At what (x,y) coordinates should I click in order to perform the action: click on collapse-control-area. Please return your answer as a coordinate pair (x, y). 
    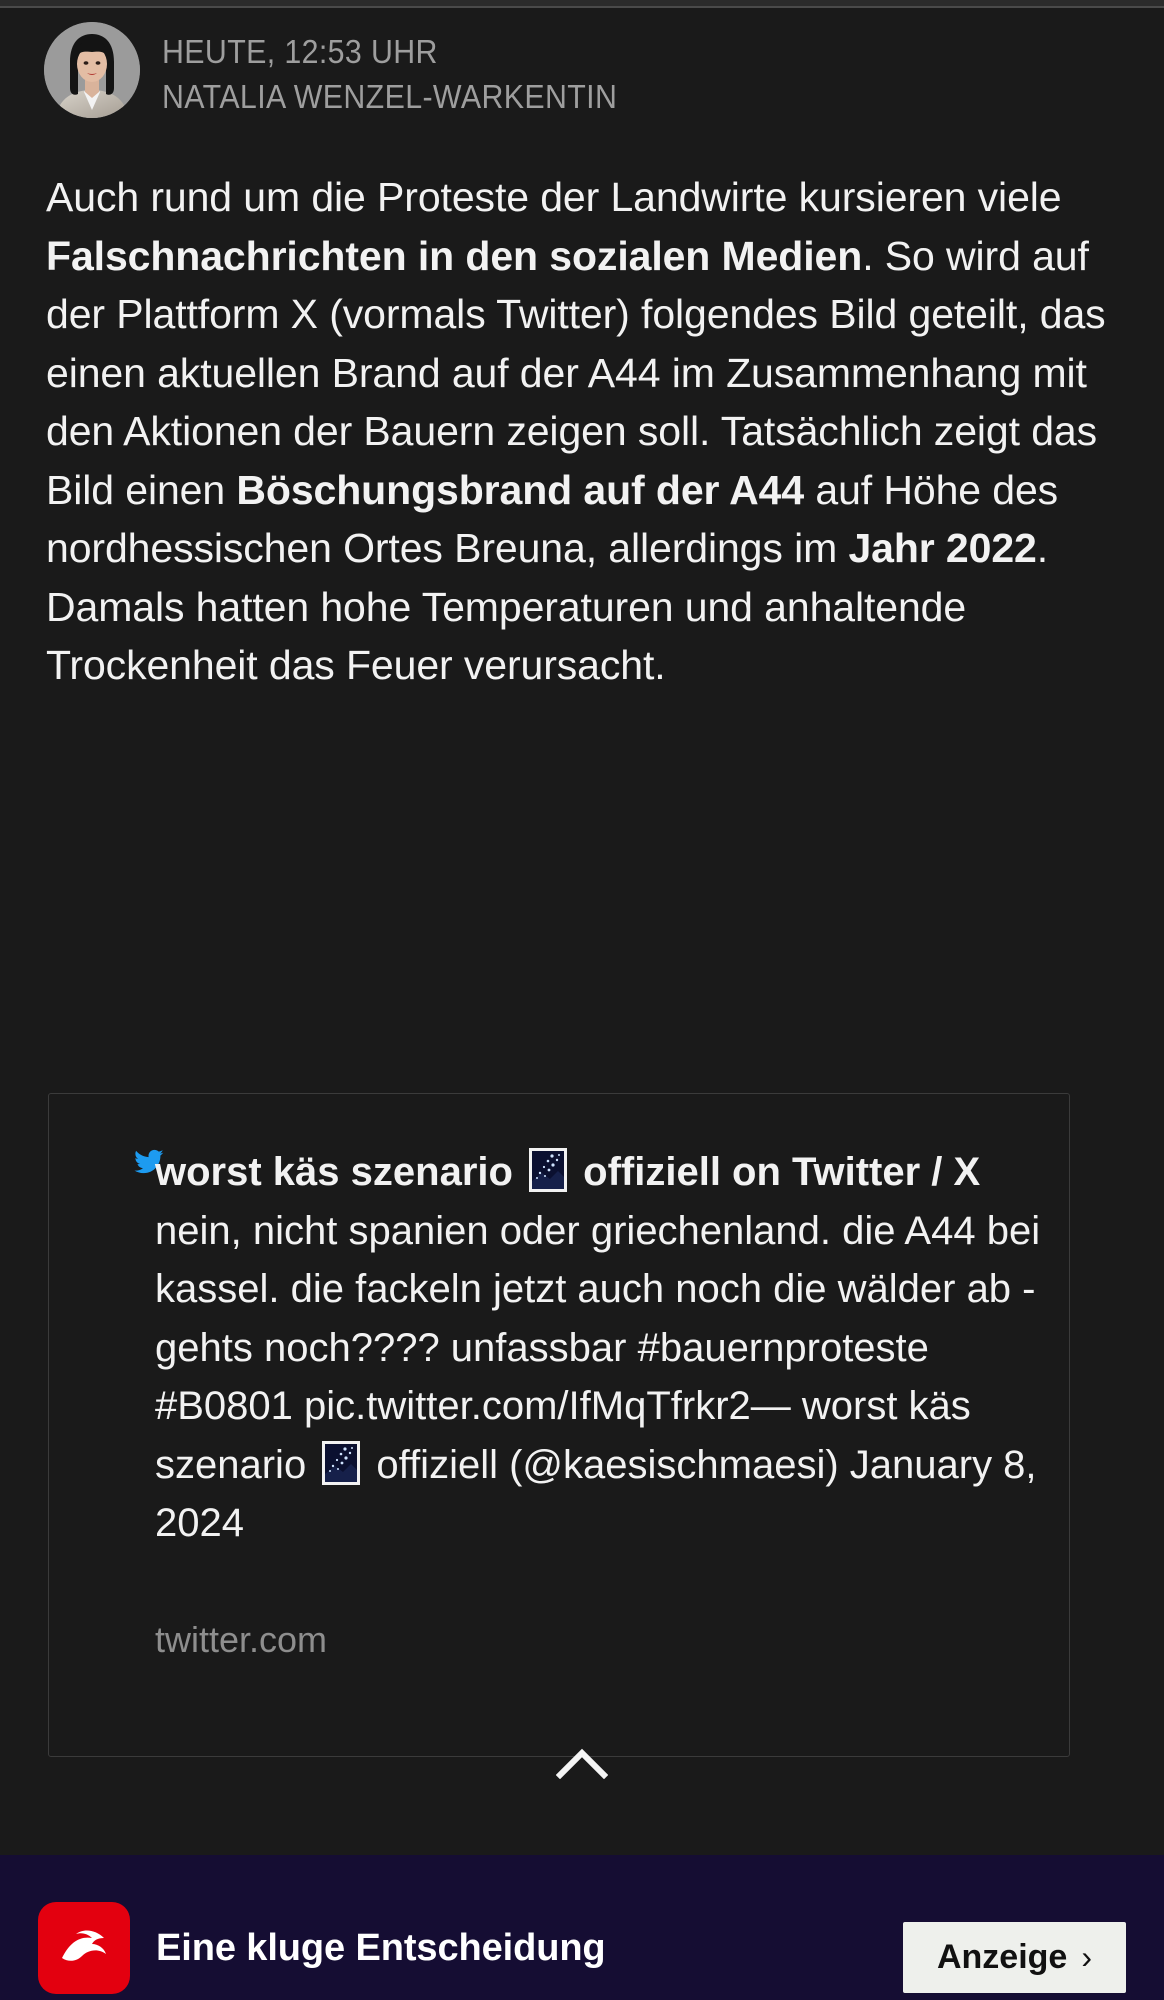
    Looking at the image, I should click on (582, 1765).